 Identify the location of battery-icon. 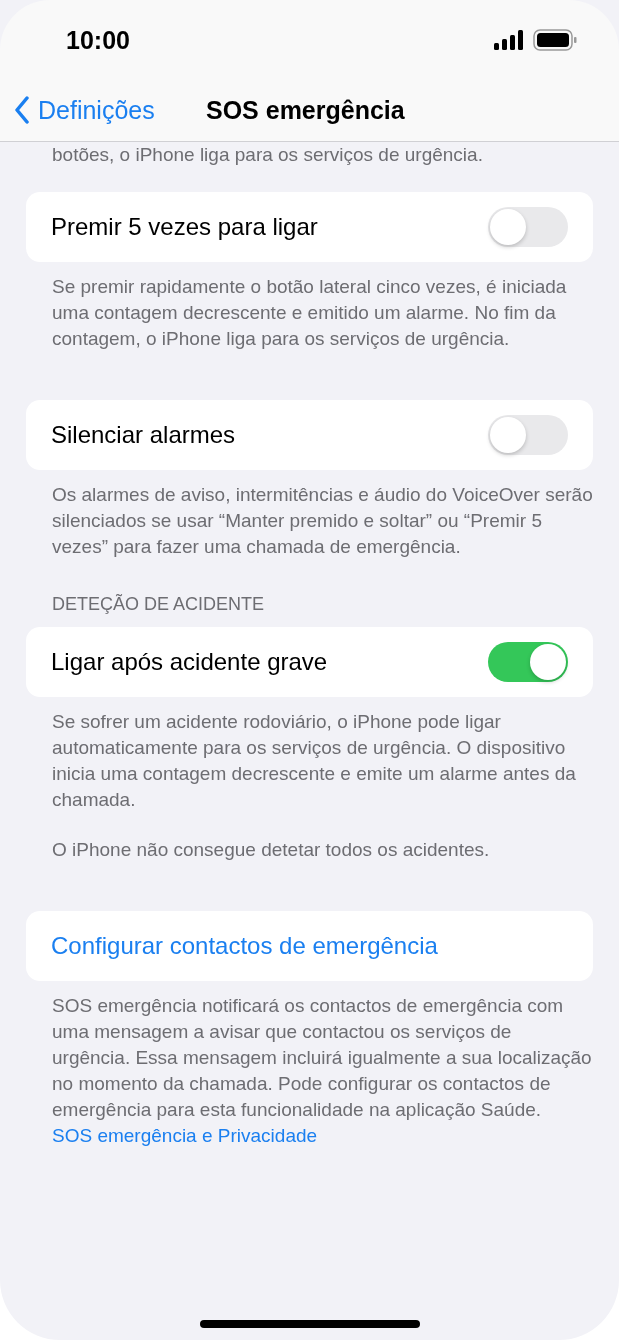
(555, 40).